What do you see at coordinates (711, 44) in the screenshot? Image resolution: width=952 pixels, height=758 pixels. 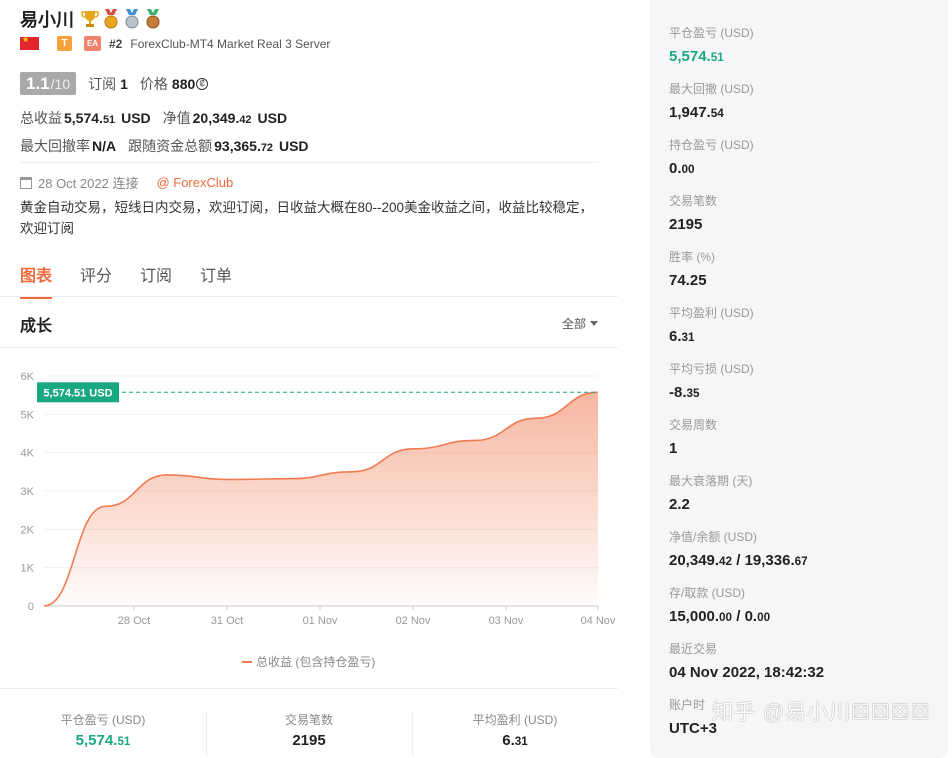 I see `right-stat: 平仓盈亏 (USD) 5,574.51` at bounding box center [711, 44].